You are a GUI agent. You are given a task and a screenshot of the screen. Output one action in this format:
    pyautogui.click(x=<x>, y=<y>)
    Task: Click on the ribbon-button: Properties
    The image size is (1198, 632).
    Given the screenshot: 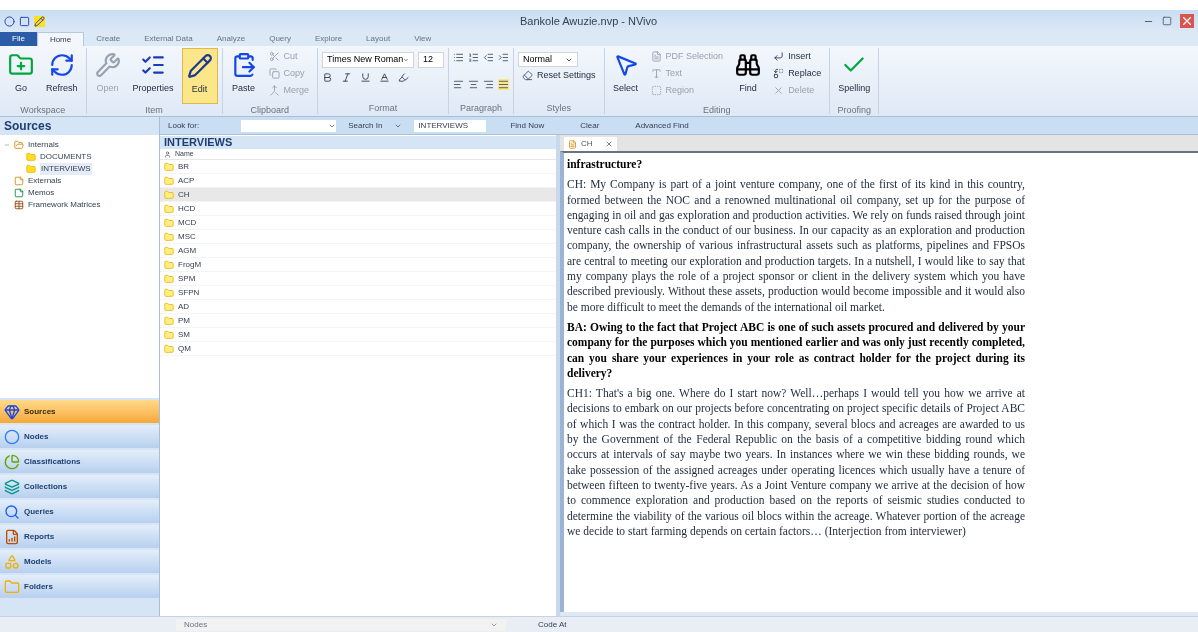 What is the action you would take?
    pyautogui.click(x=153, y=76)
    